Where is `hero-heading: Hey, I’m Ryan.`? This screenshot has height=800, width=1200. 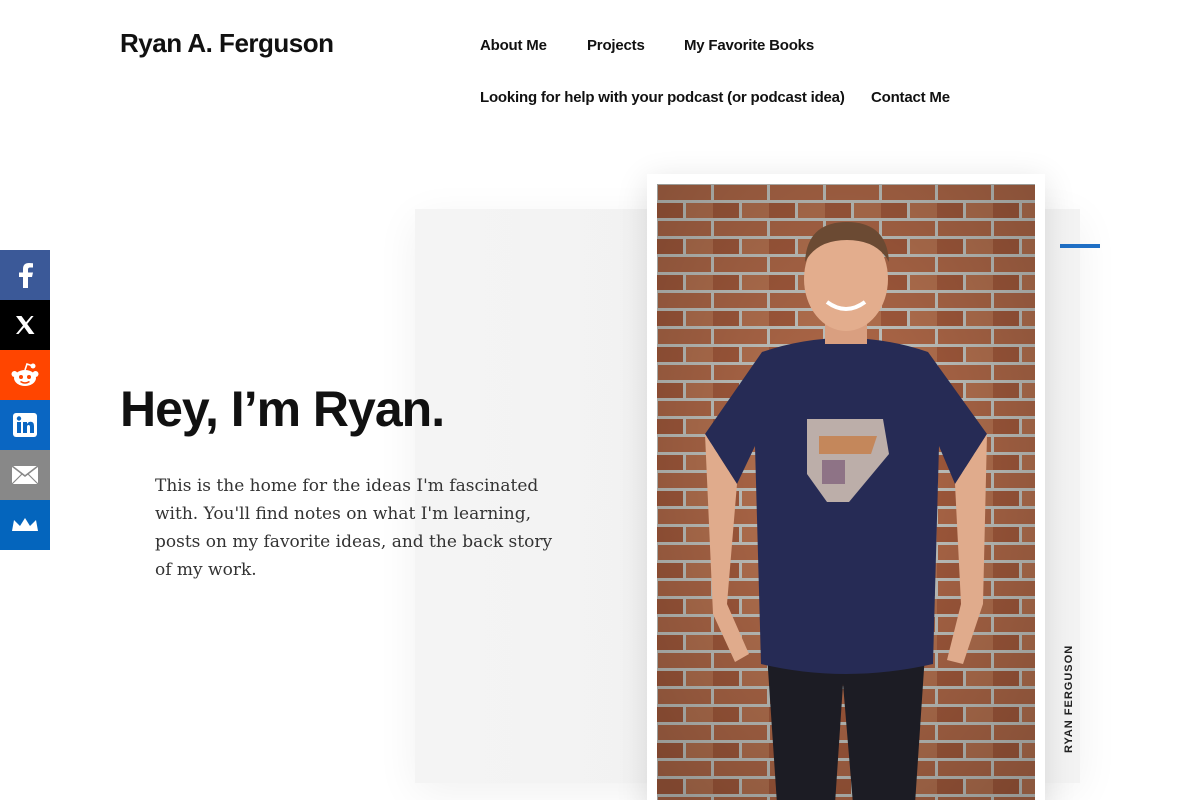
hero-heading: Hey, I’m Ryan. is located at coordinates (282, 409).